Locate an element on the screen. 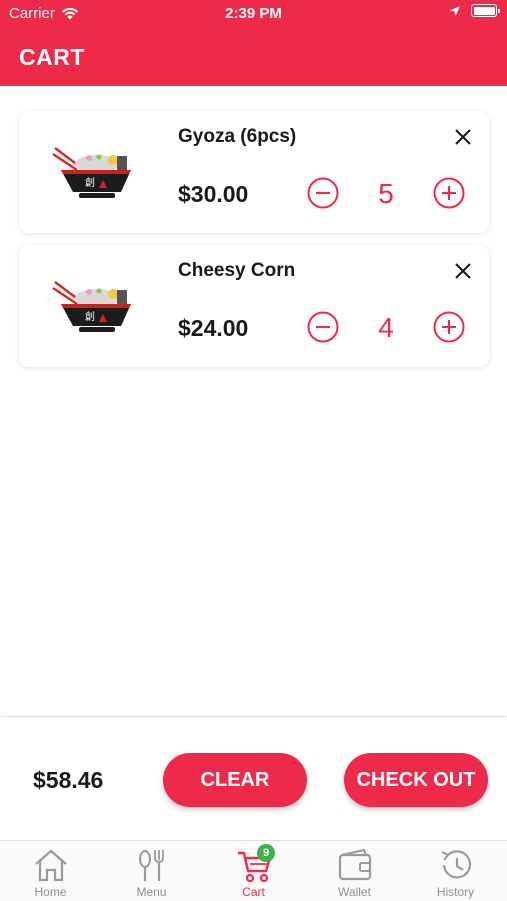 This screenshot has height=901, width=507. tab-label: Menu is located at coordinates (151, 892).